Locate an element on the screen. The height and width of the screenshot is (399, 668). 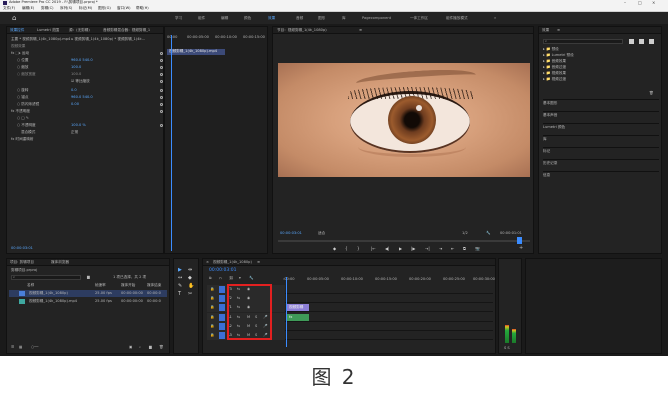
workspace-page: Pagecomponent is located at coordinates (376, 18).